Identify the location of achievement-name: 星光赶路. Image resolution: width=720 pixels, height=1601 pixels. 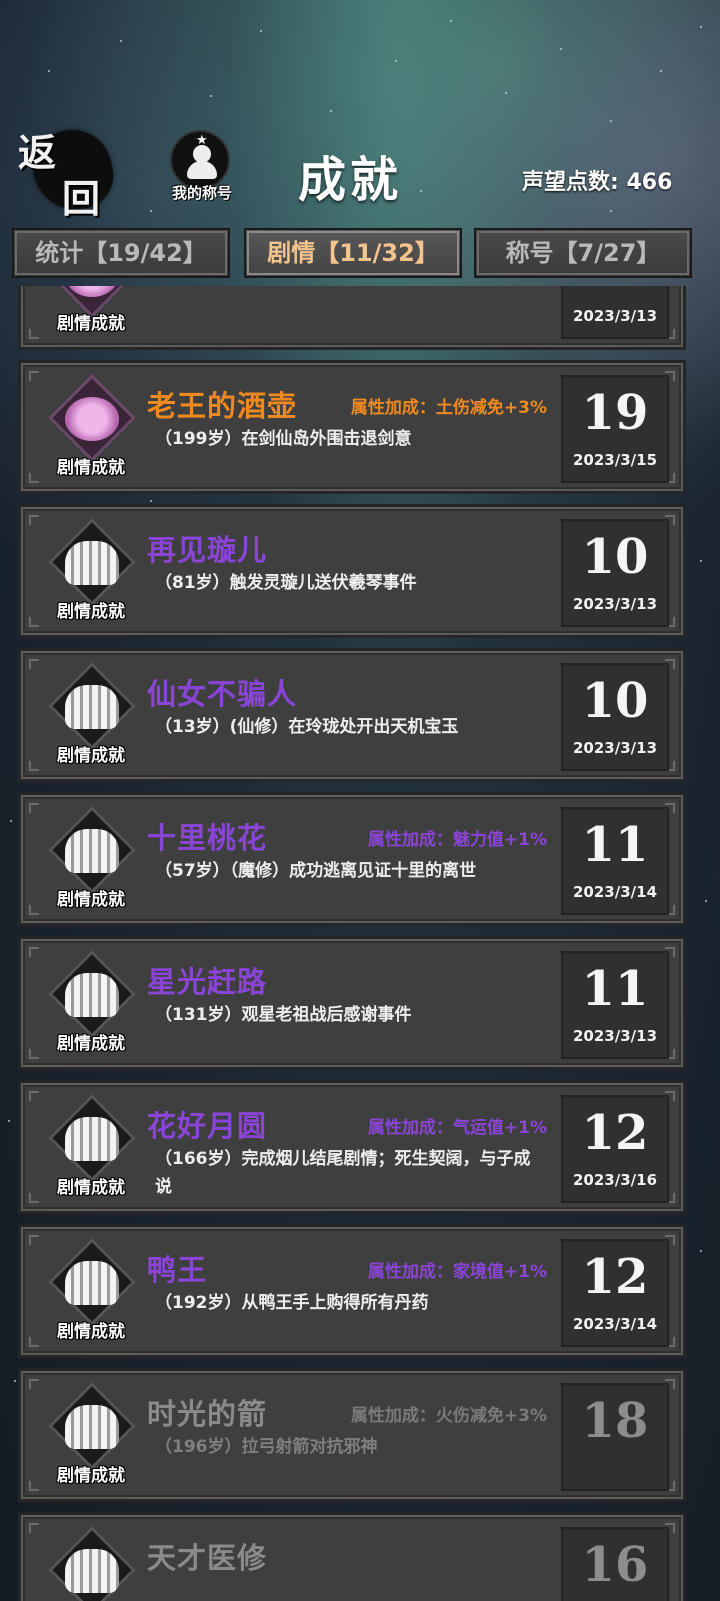
(207, 982).